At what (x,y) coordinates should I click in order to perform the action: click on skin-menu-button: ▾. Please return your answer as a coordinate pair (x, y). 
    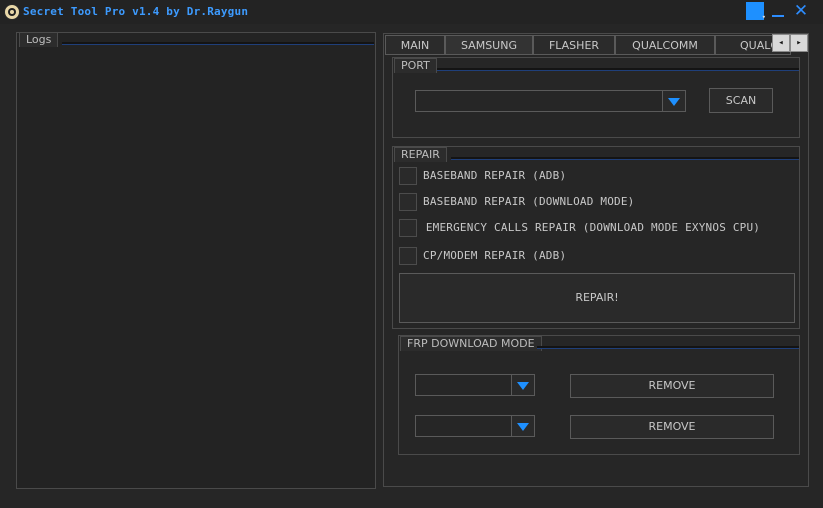
    Looking at the image, I should click on (756, 11).